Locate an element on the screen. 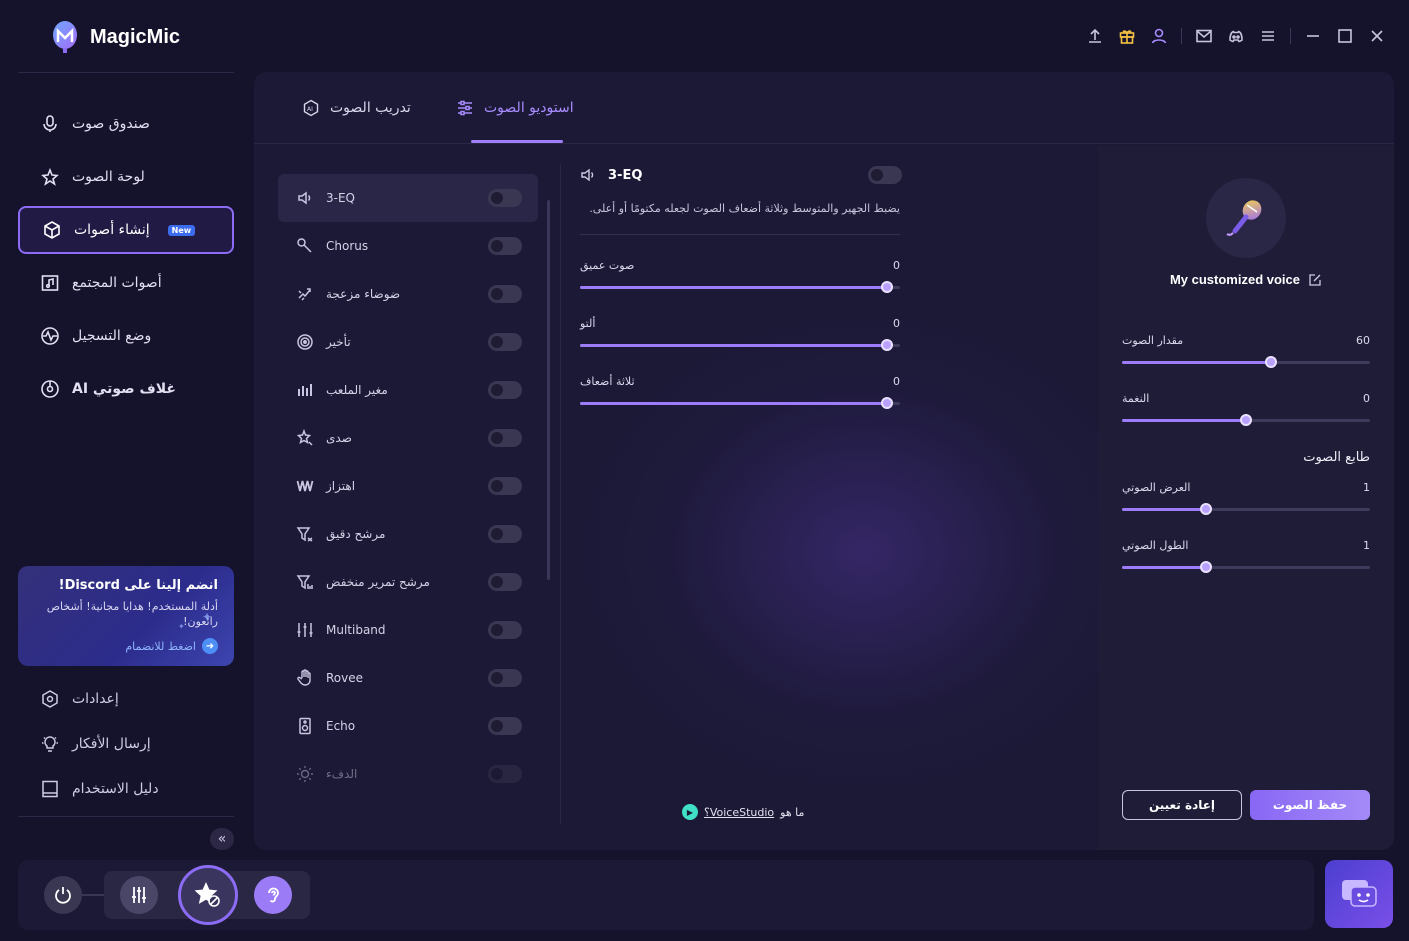 The height and width of the screenshot is (941, 1409). power-button is located at coordinates (63, 895).